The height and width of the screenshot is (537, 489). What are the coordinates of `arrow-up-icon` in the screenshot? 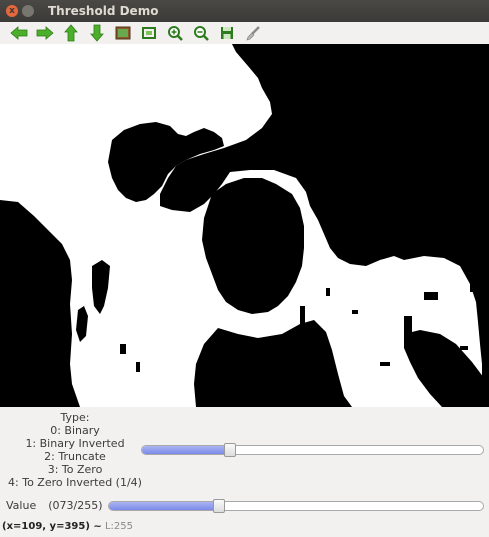 It's located at (71, 33).